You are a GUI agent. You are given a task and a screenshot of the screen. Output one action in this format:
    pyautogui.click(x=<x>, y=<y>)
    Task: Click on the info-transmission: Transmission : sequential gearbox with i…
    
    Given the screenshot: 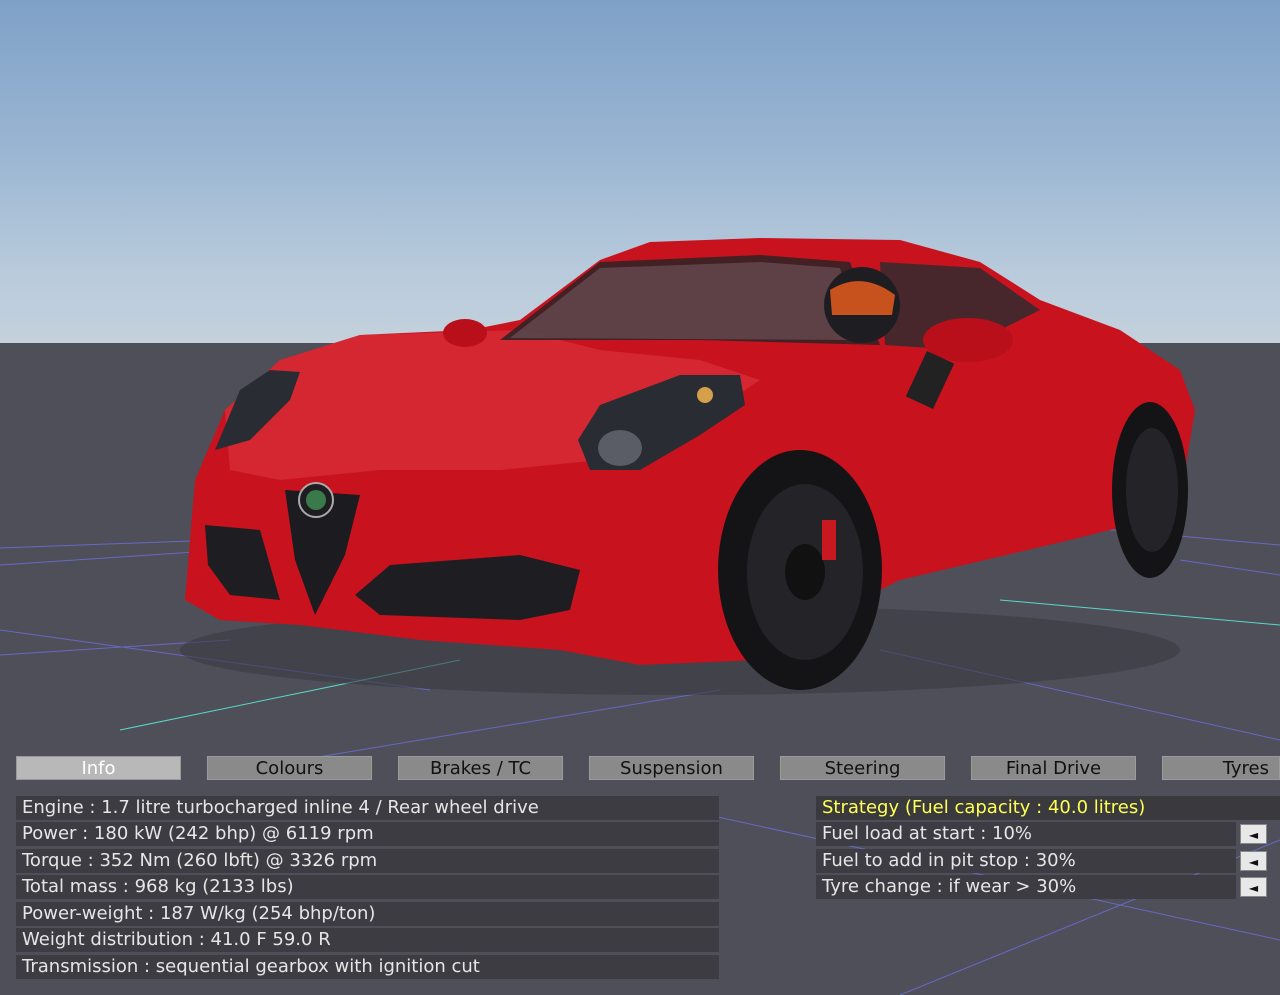 What is the action you would take?
    pyautogui.click(x=367, y=967)
    